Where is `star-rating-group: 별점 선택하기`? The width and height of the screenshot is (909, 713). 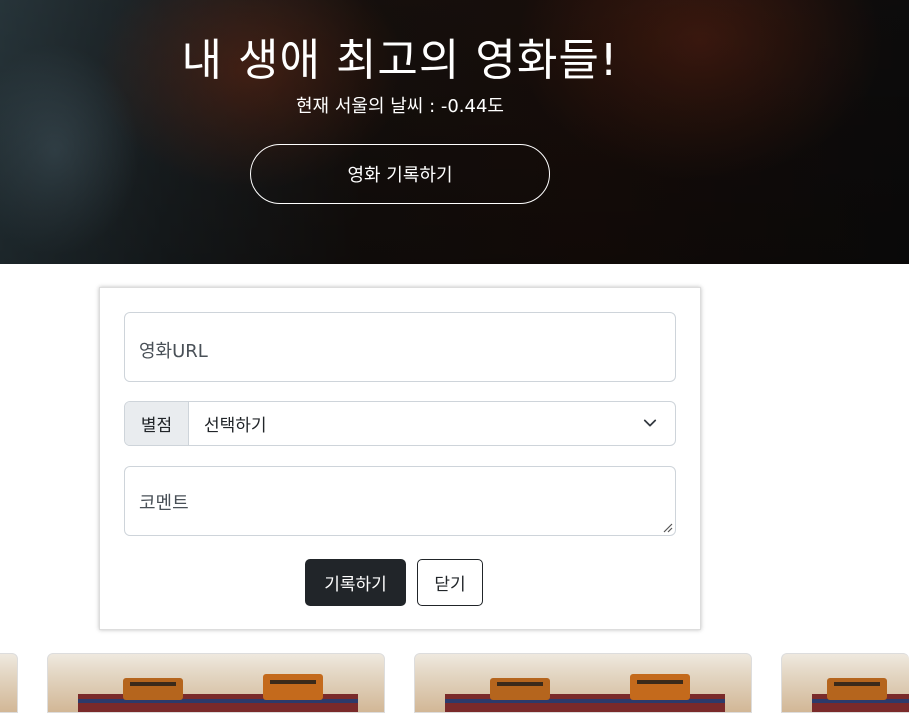
star-rating-group: 별점 선택하기 is located at coordinates (400, 423).